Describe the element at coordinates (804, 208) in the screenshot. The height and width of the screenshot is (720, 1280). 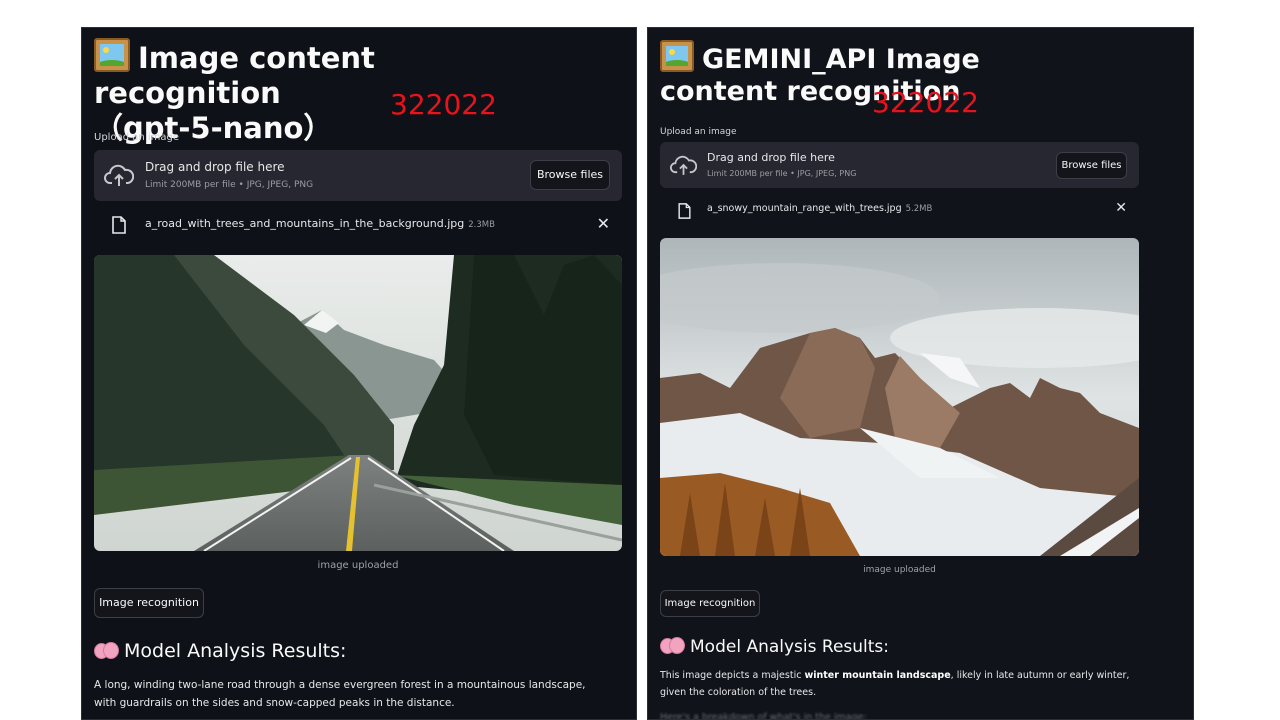
I see `file-name: a_snowy_mountain_range_with_trees.jpg` at that location.